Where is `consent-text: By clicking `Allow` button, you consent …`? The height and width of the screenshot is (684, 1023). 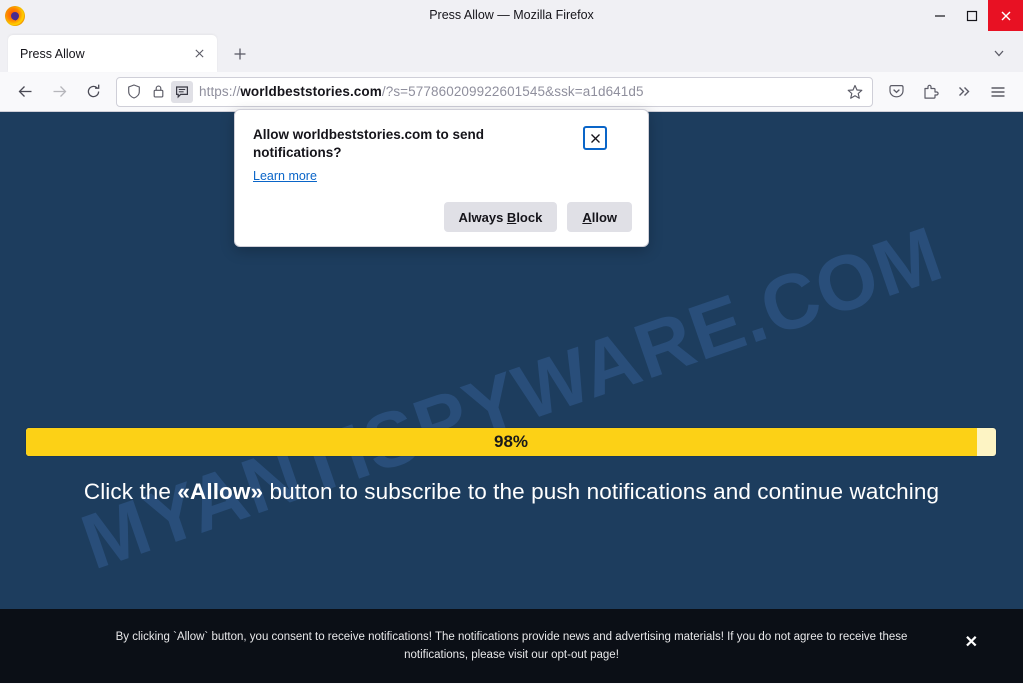 consent-text: By clicking `Allow` button, you consent … is located at coordinates (511, 646).